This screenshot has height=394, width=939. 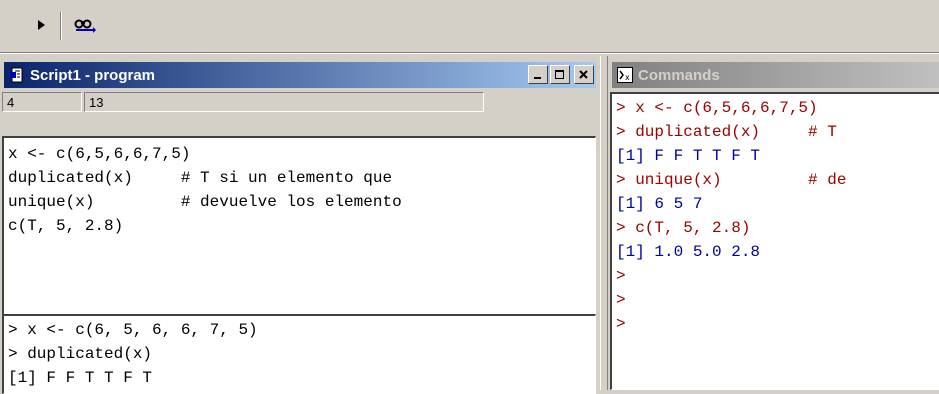 I want to click on maximize-icon, so click(x=559, y=74).